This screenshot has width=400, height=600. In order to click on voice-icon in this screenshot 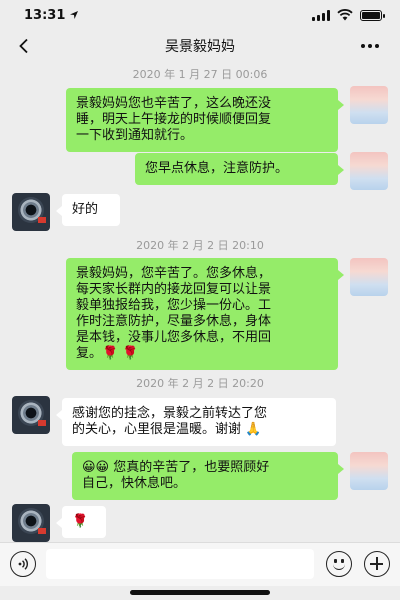, I will do `click(23, 564)`.